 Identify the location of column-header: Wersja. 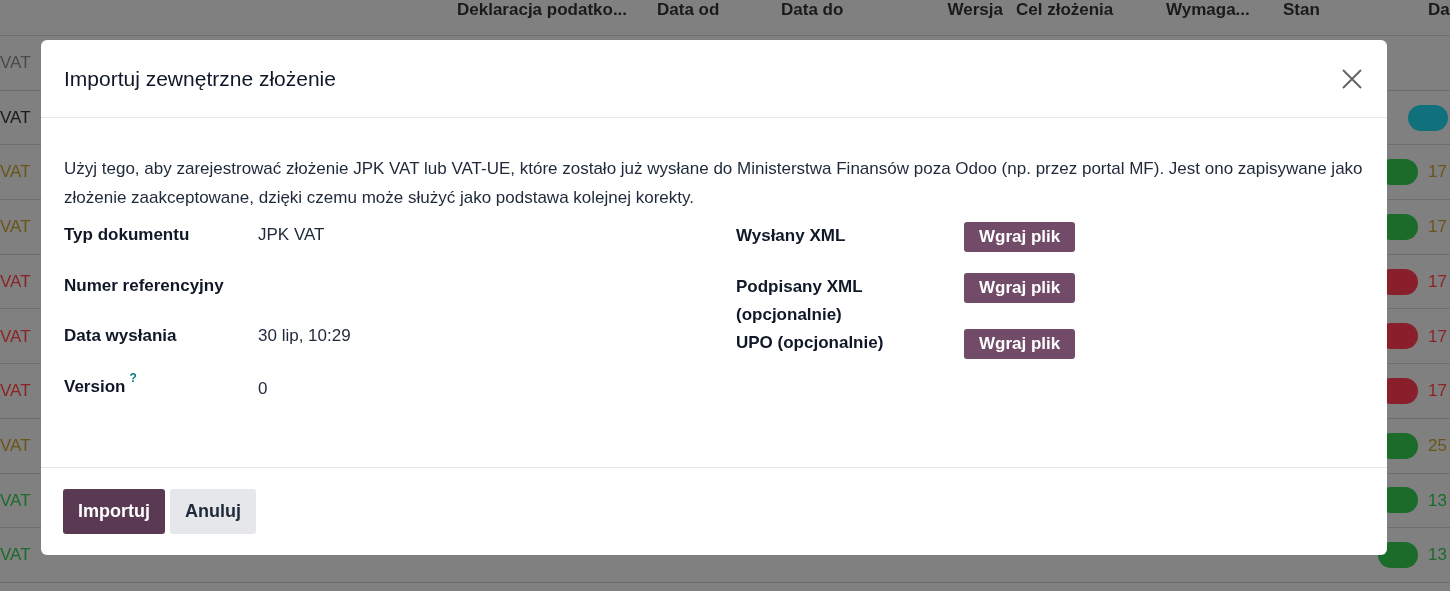
(973, 11).